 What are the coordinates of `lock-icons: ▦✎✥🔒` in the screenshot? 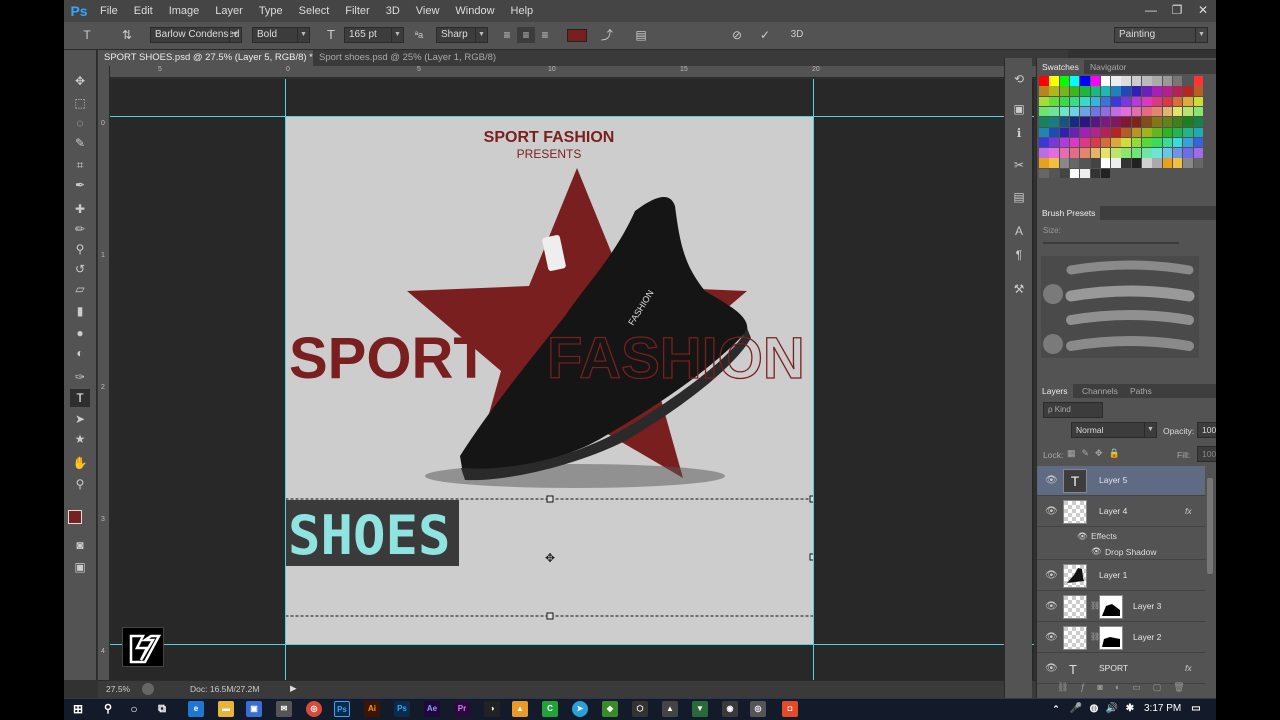 It's located at (1096, 453).